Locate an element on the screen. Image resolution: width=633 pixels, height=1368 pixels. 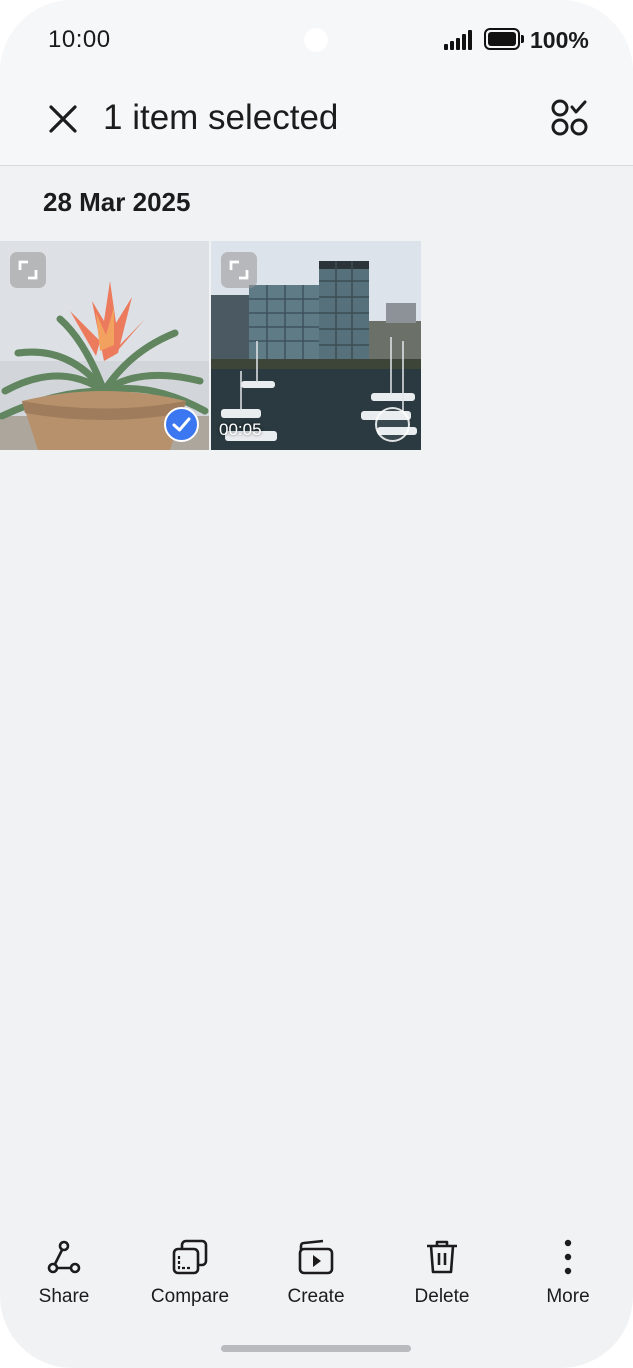
signal-icon is located at coordinates (460, 40).